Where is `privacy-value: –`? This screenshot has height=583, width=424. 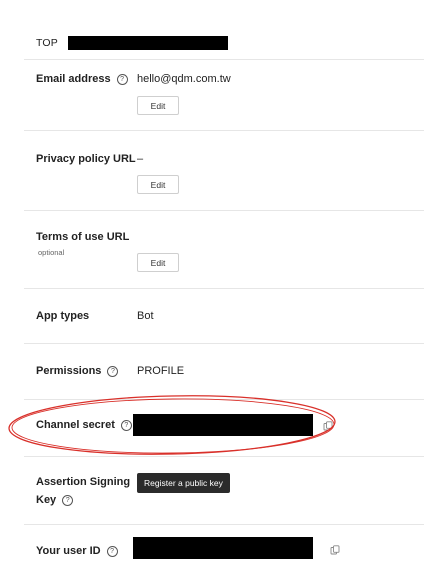
privacy-value: – is located at coordinates (140, 159).